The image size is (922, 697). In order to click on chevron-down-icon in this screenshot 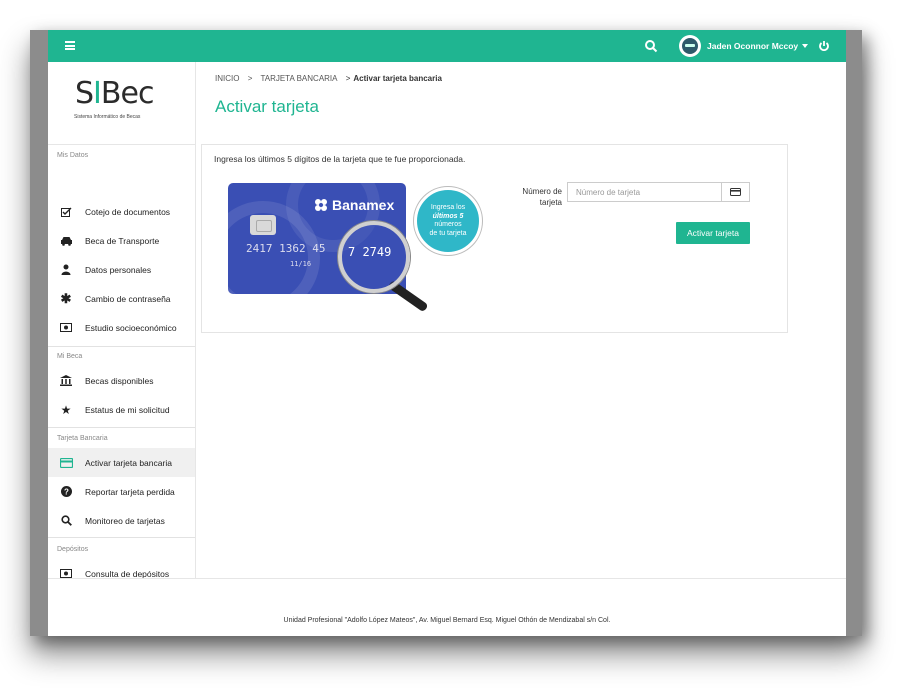, I will do `click(805, 46)`.